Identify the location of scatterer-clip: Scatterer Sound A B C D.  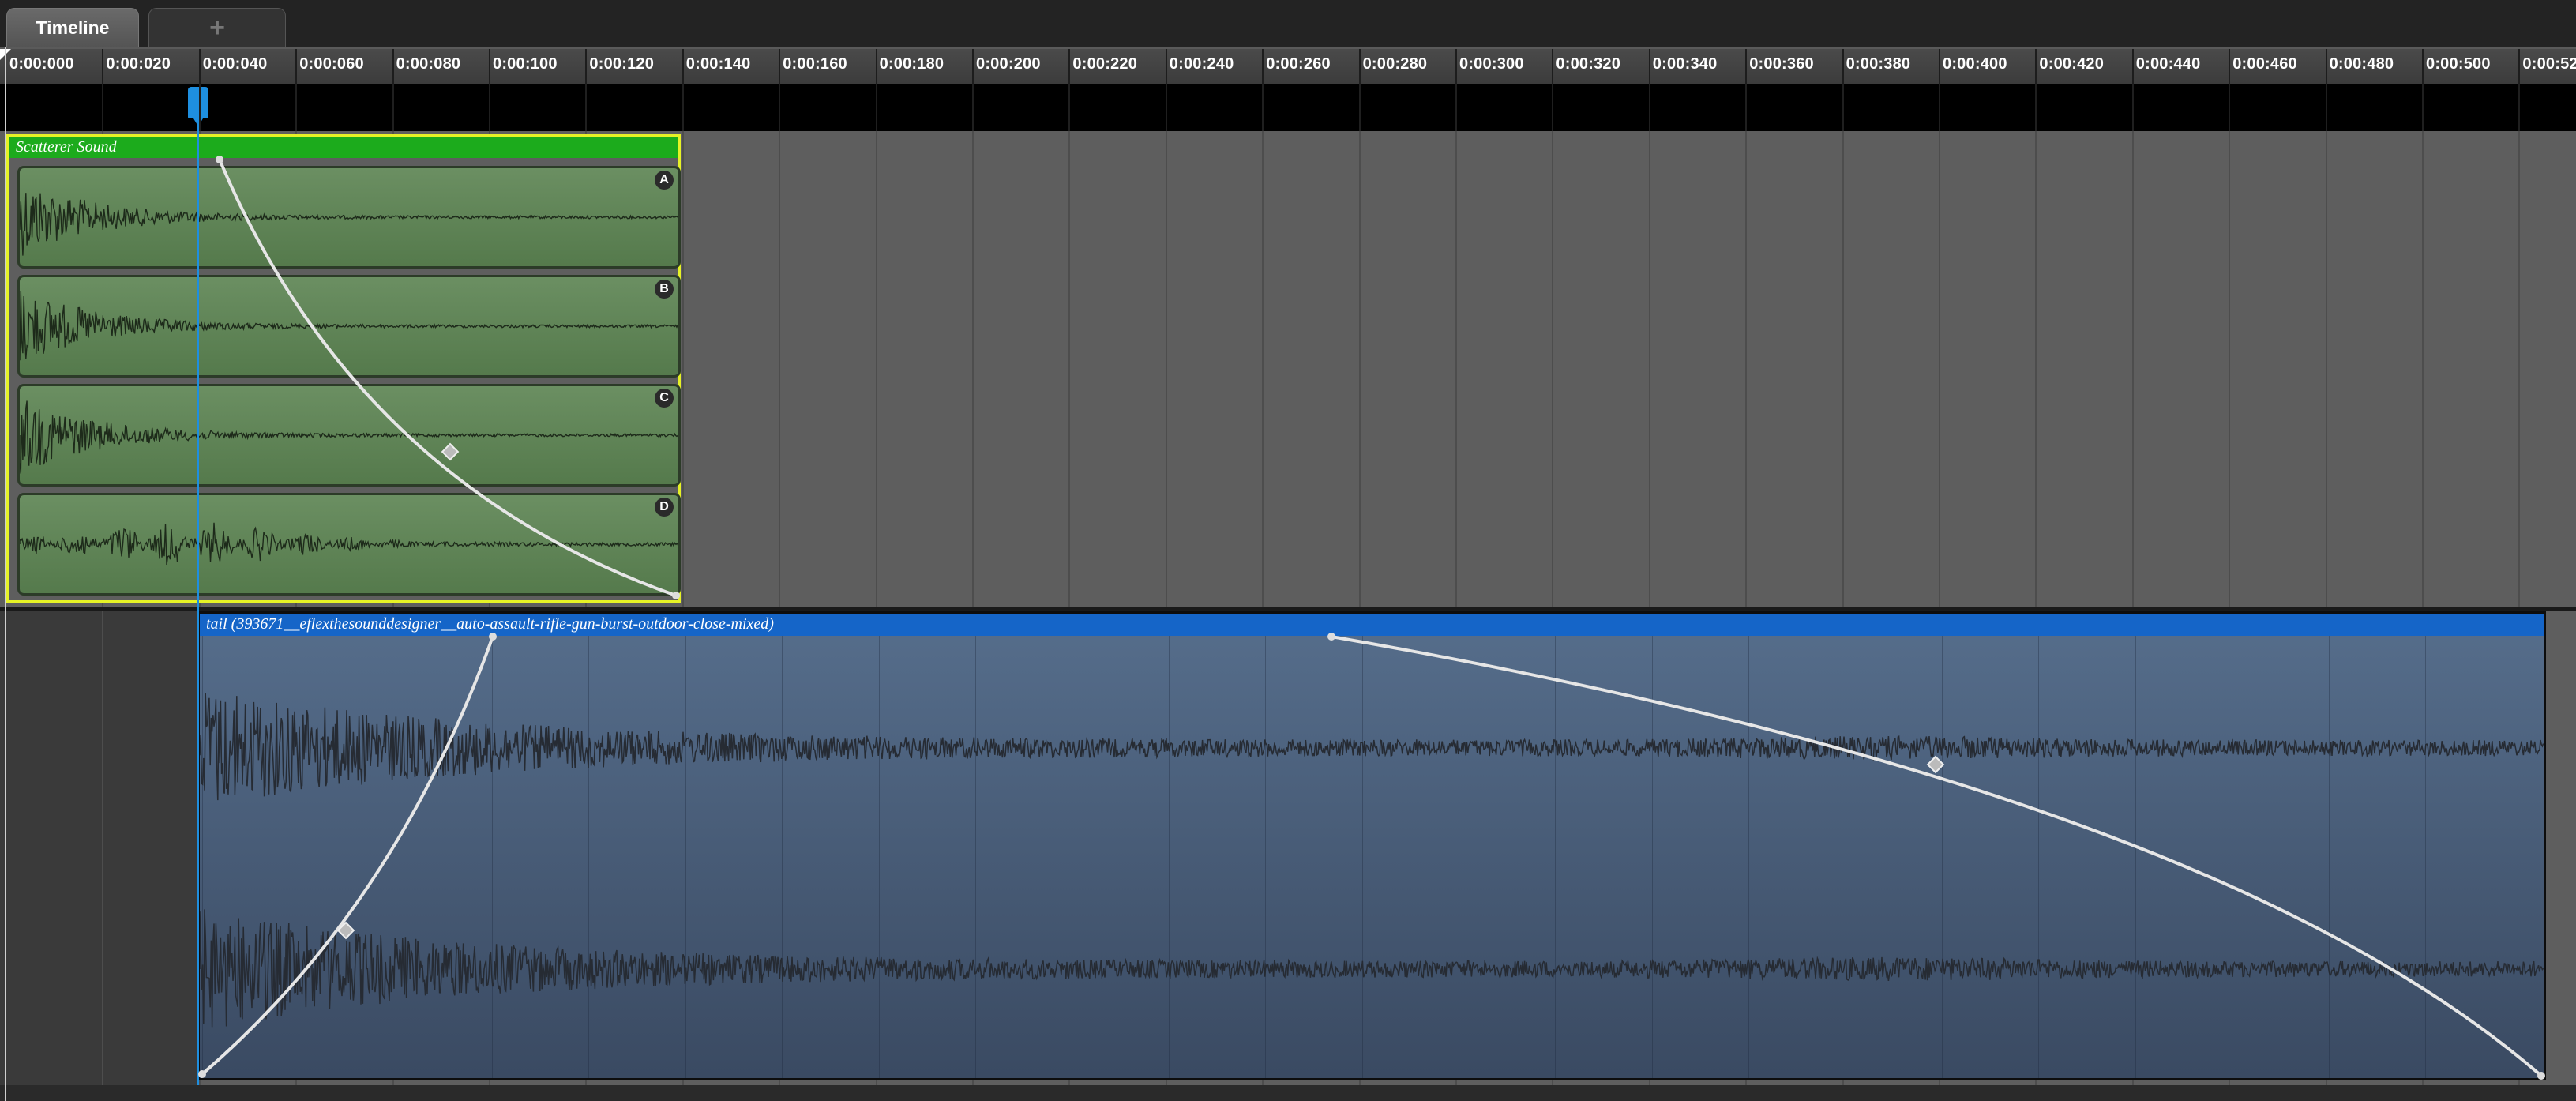
(343, 368).